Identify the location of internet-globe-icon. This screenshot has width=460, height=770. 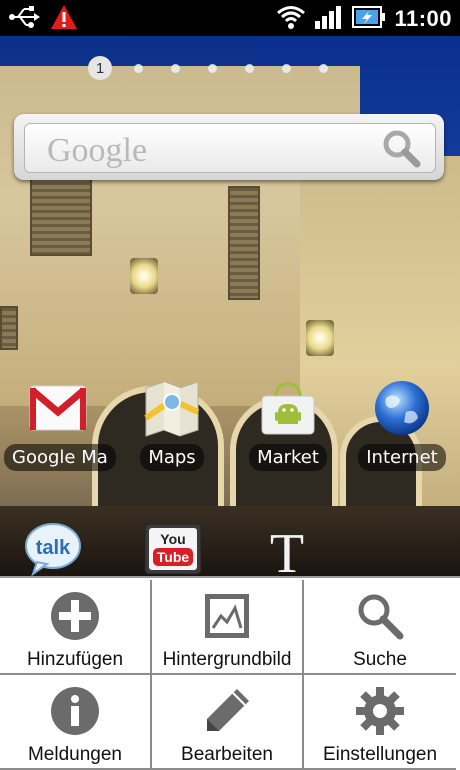
(402, 408).